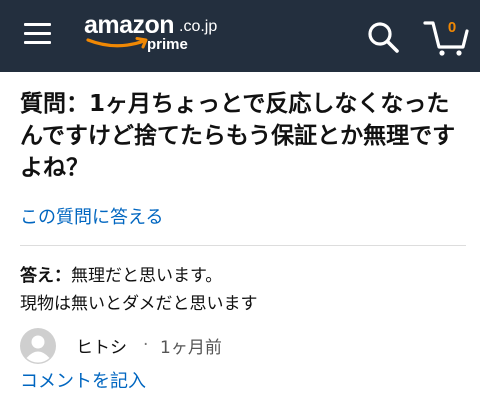  What do you see at coordinates (243, 245) in the screenshot?
I see `divider` at bounding box center [243, 245].